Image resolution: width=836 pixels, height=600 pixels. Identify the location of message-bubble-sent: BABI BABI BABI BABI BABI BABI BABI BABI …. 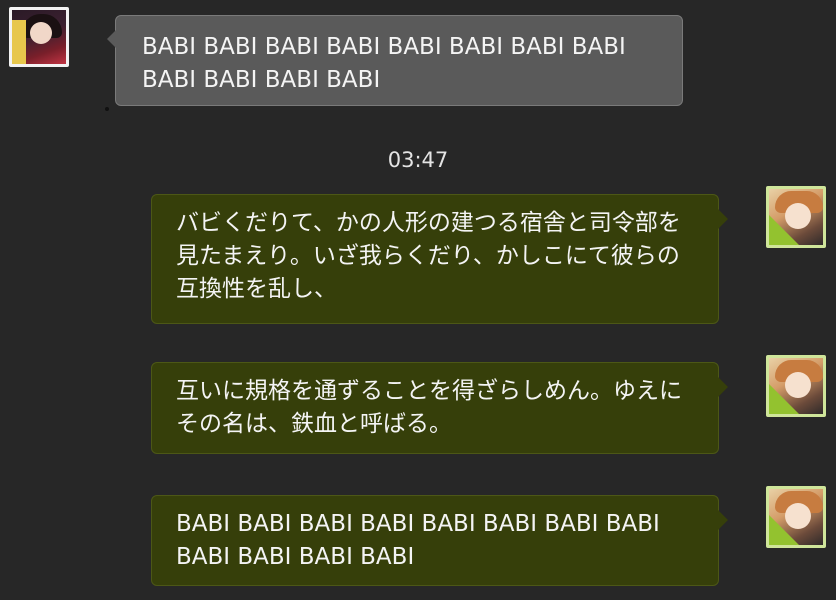
(439, 540).